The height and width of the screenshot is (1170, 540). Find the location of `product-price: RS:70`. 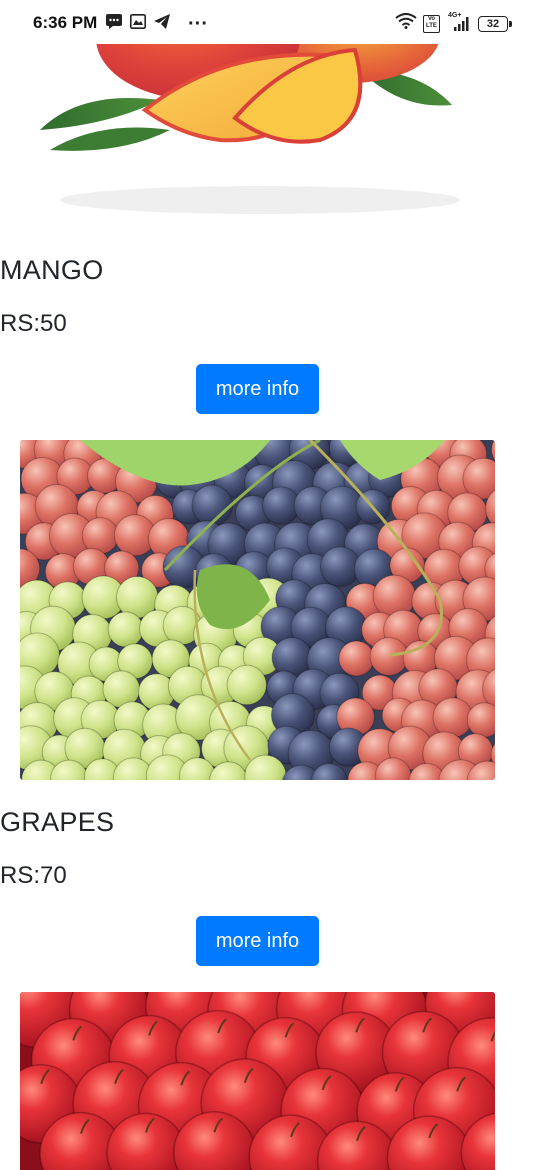

product-price: RS:70 is located at coordinates (33, 875).